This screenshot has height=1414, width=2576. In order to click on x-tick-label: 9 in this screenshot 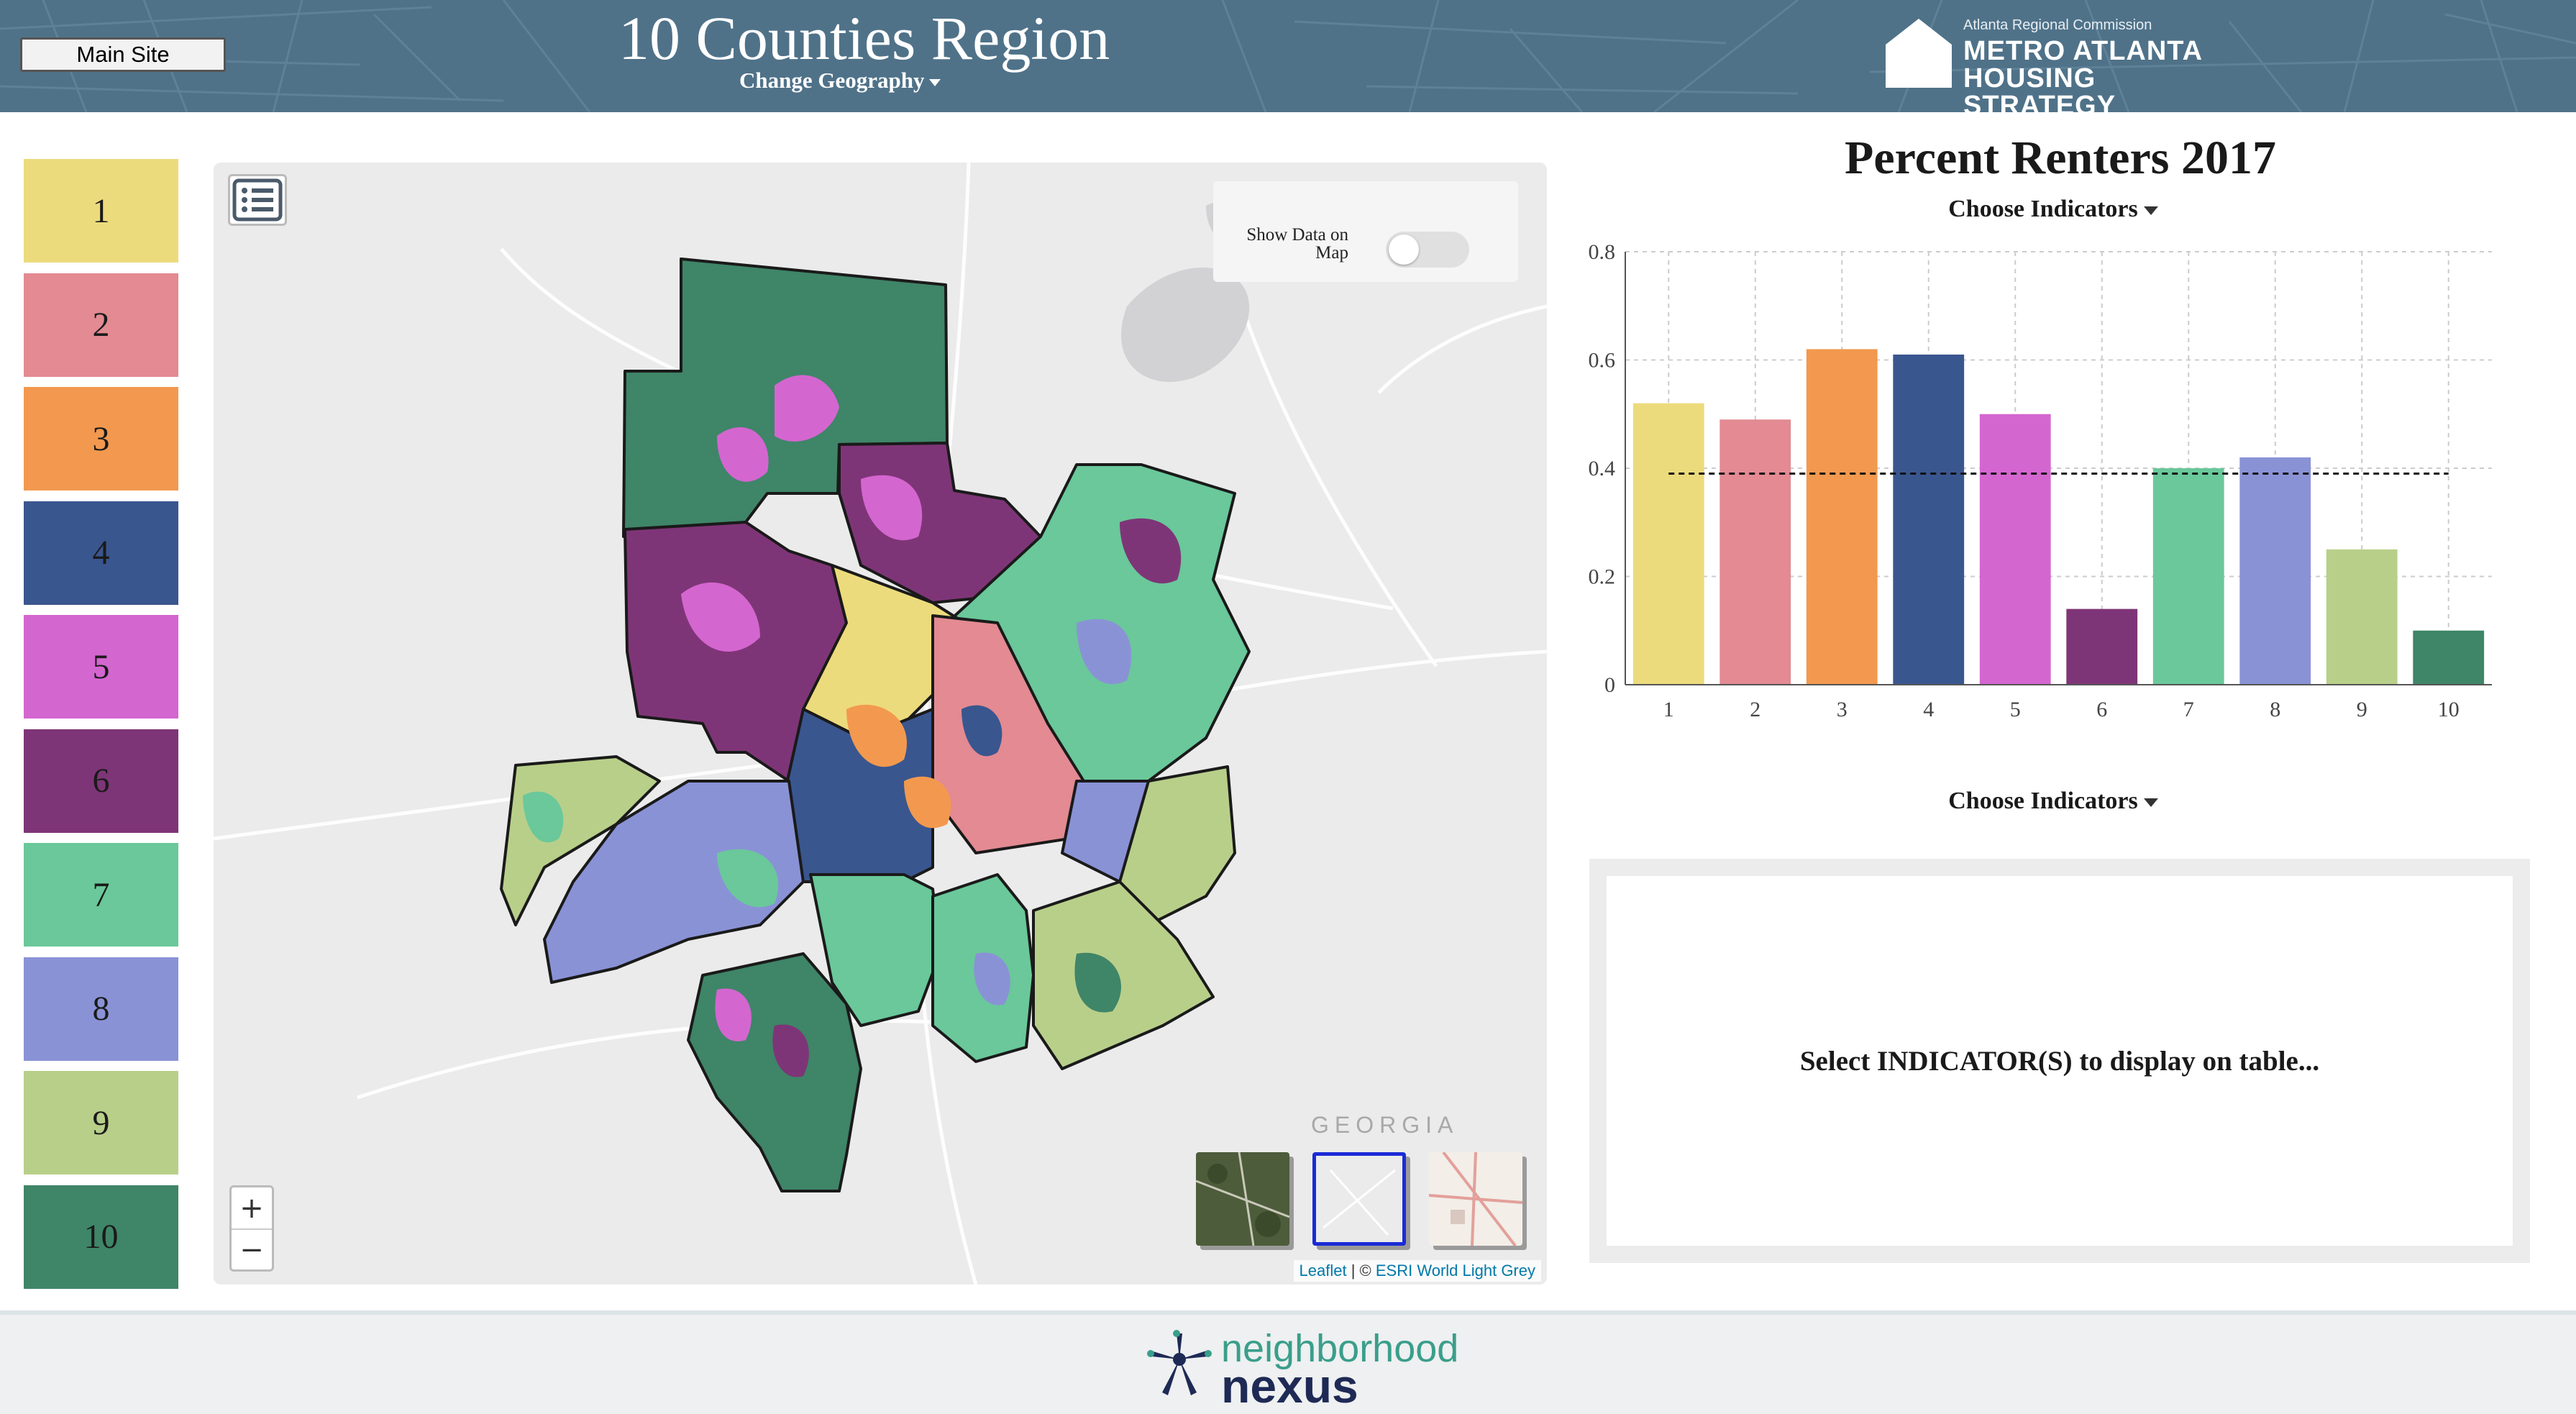, I will do `click(2362, 709)`.